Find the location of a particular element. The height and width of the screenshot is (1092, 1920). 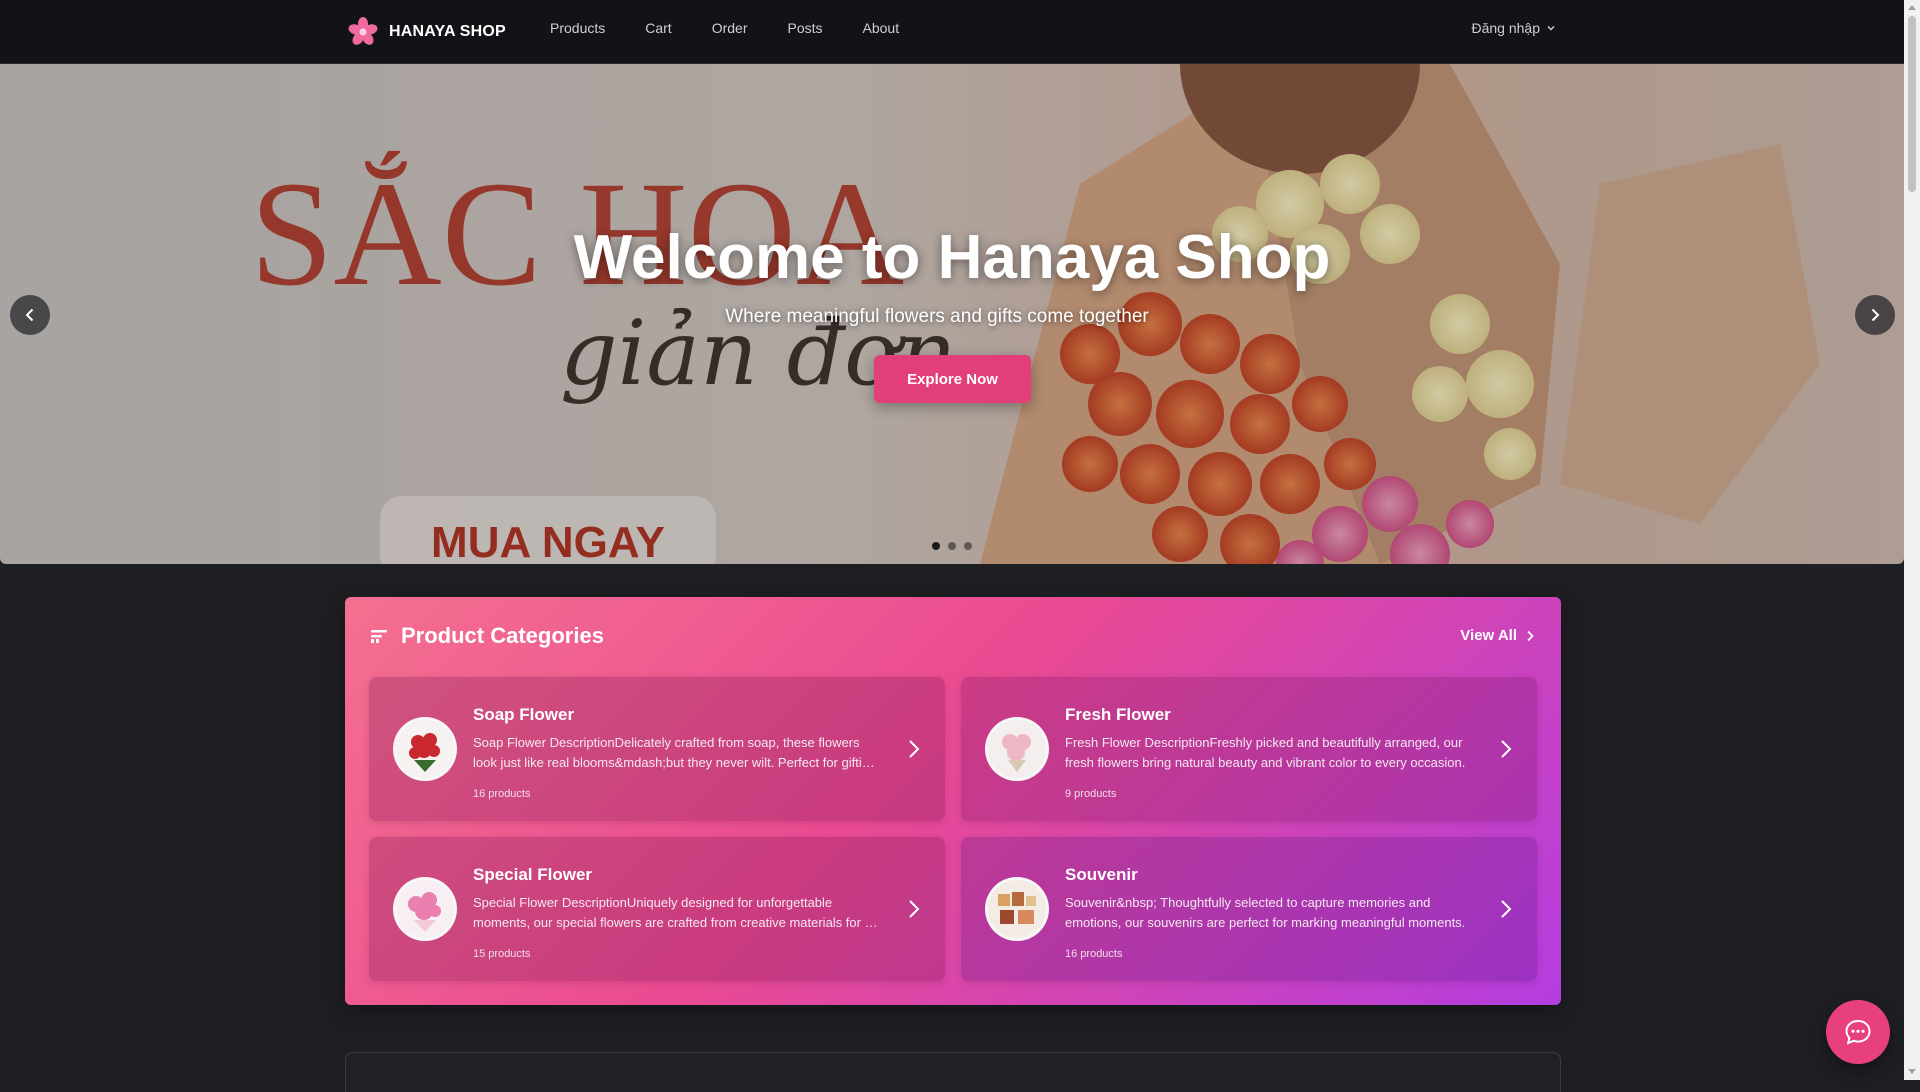

category-count: 15 products is located at coordinates (502, 954).